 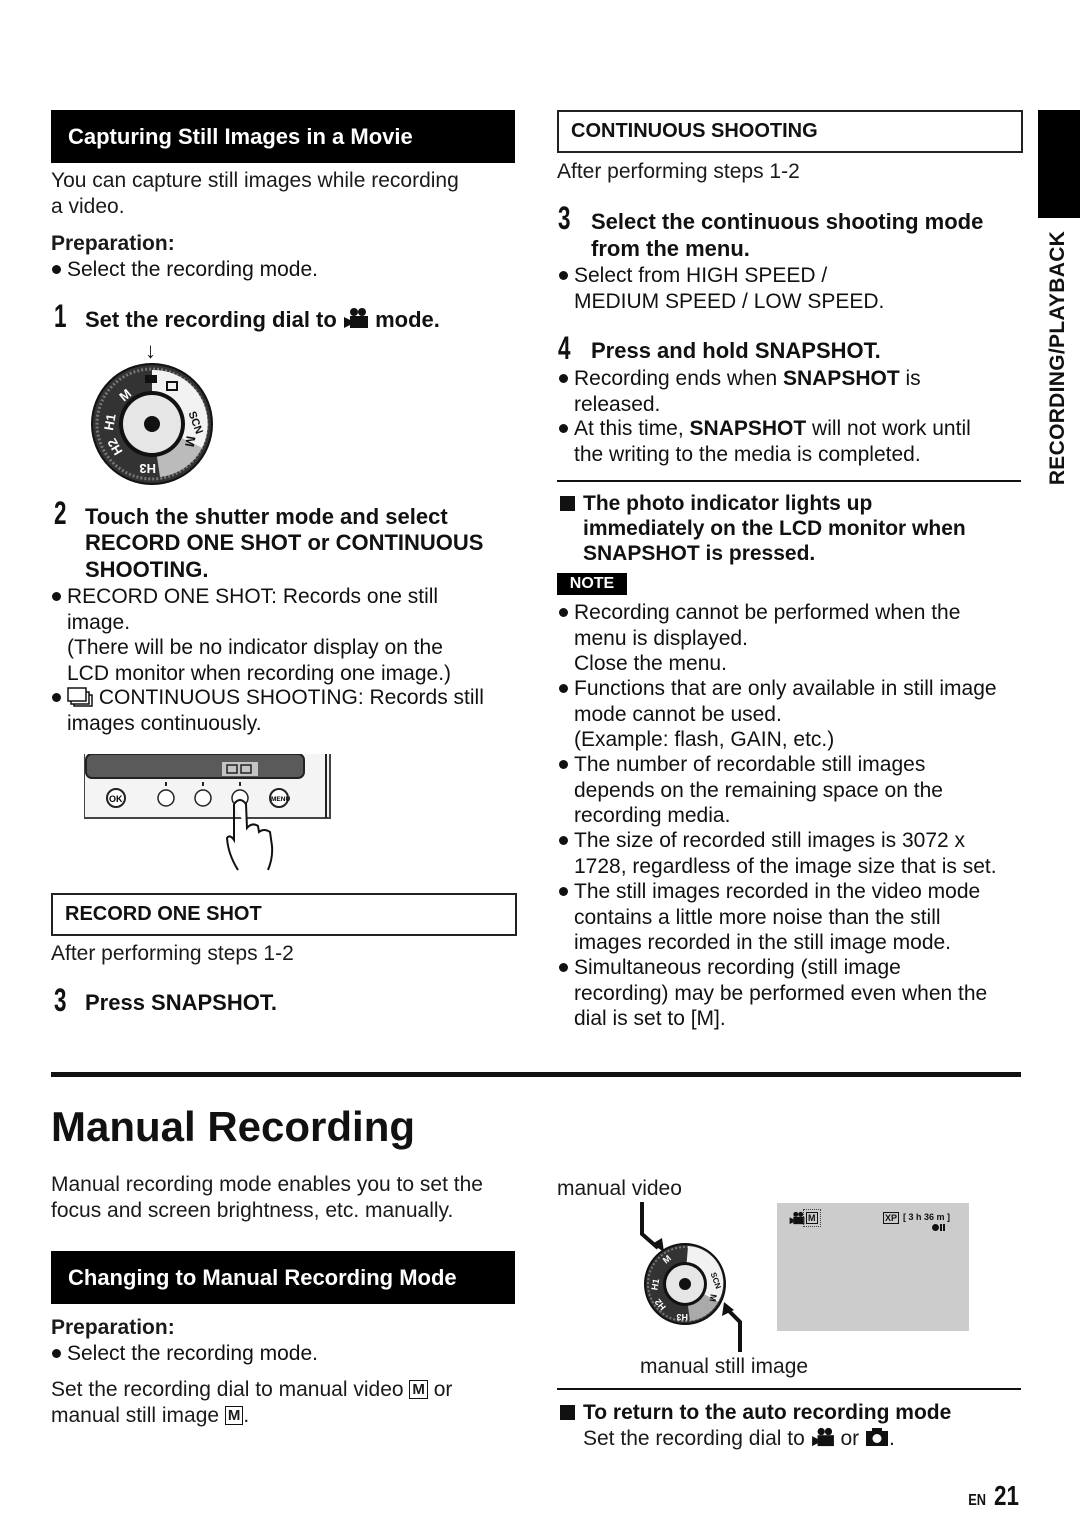 I want to click on step-2-line-1: Touch the shutter mode and select, so click(x=266, y=516).